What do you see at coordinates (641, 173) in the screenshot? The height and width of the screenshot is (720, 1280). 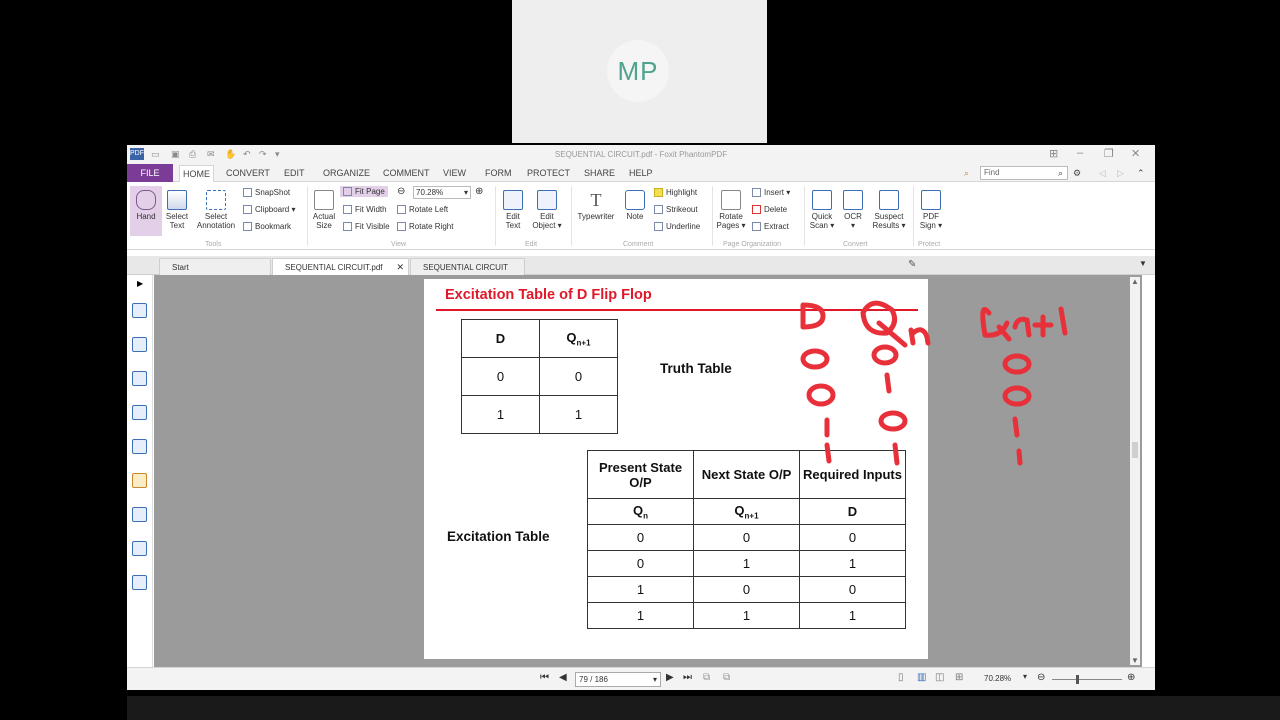 I see `tab-help: HELP` at bounding box center [641, 173].